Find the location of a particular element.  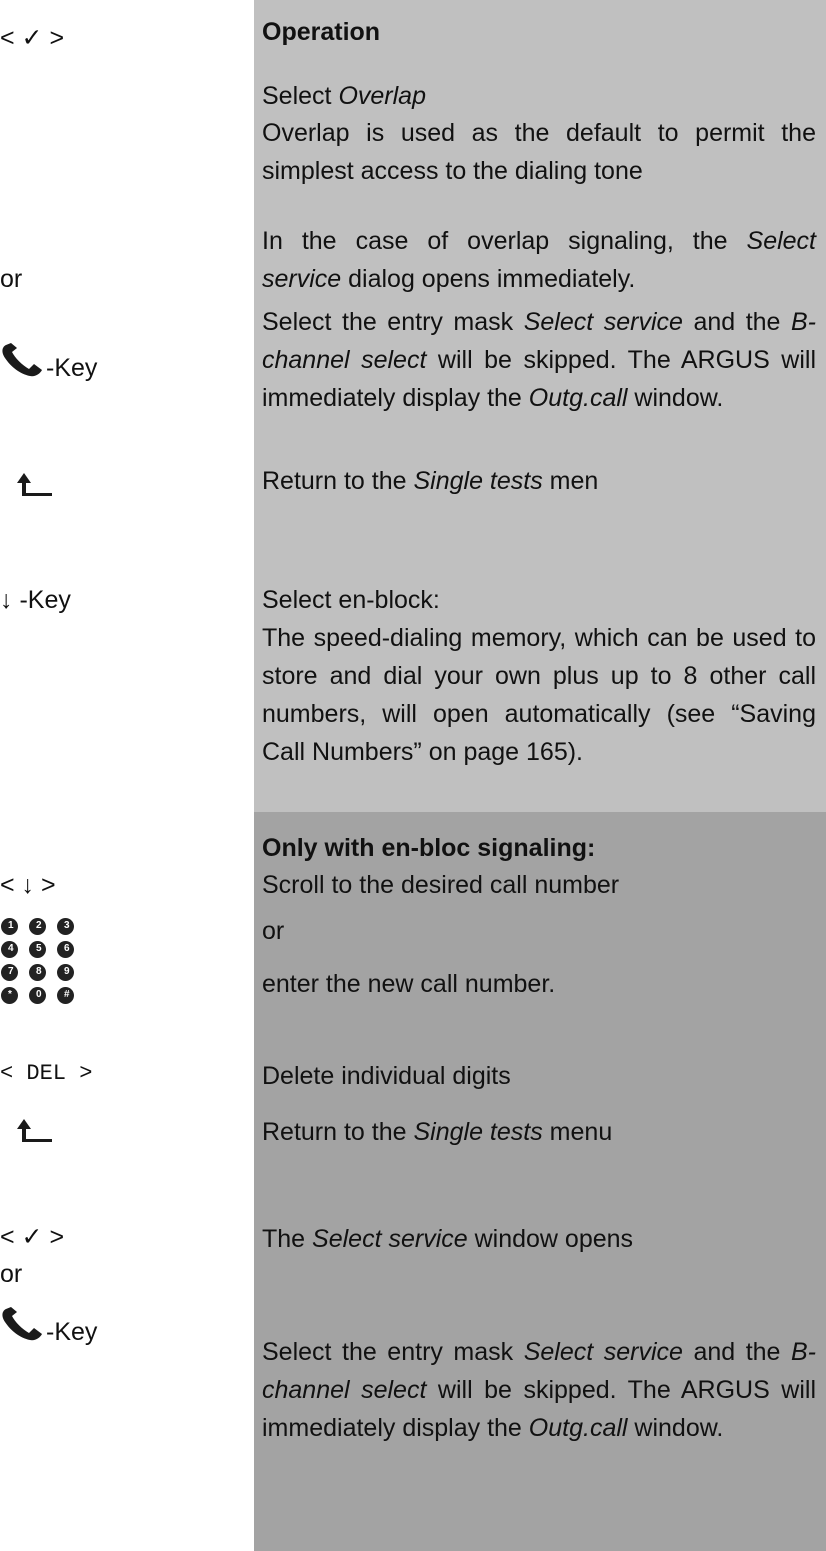

enbloc-heading: Only with en-bloc signaling: is located at coordinates (429, 848).